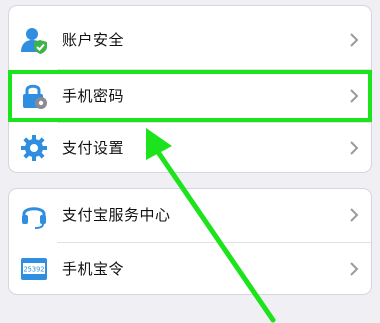 The width and height of the screenshot is (380, 323). I want to click on menu-item-label: 手机宝令, so click(93, 269).